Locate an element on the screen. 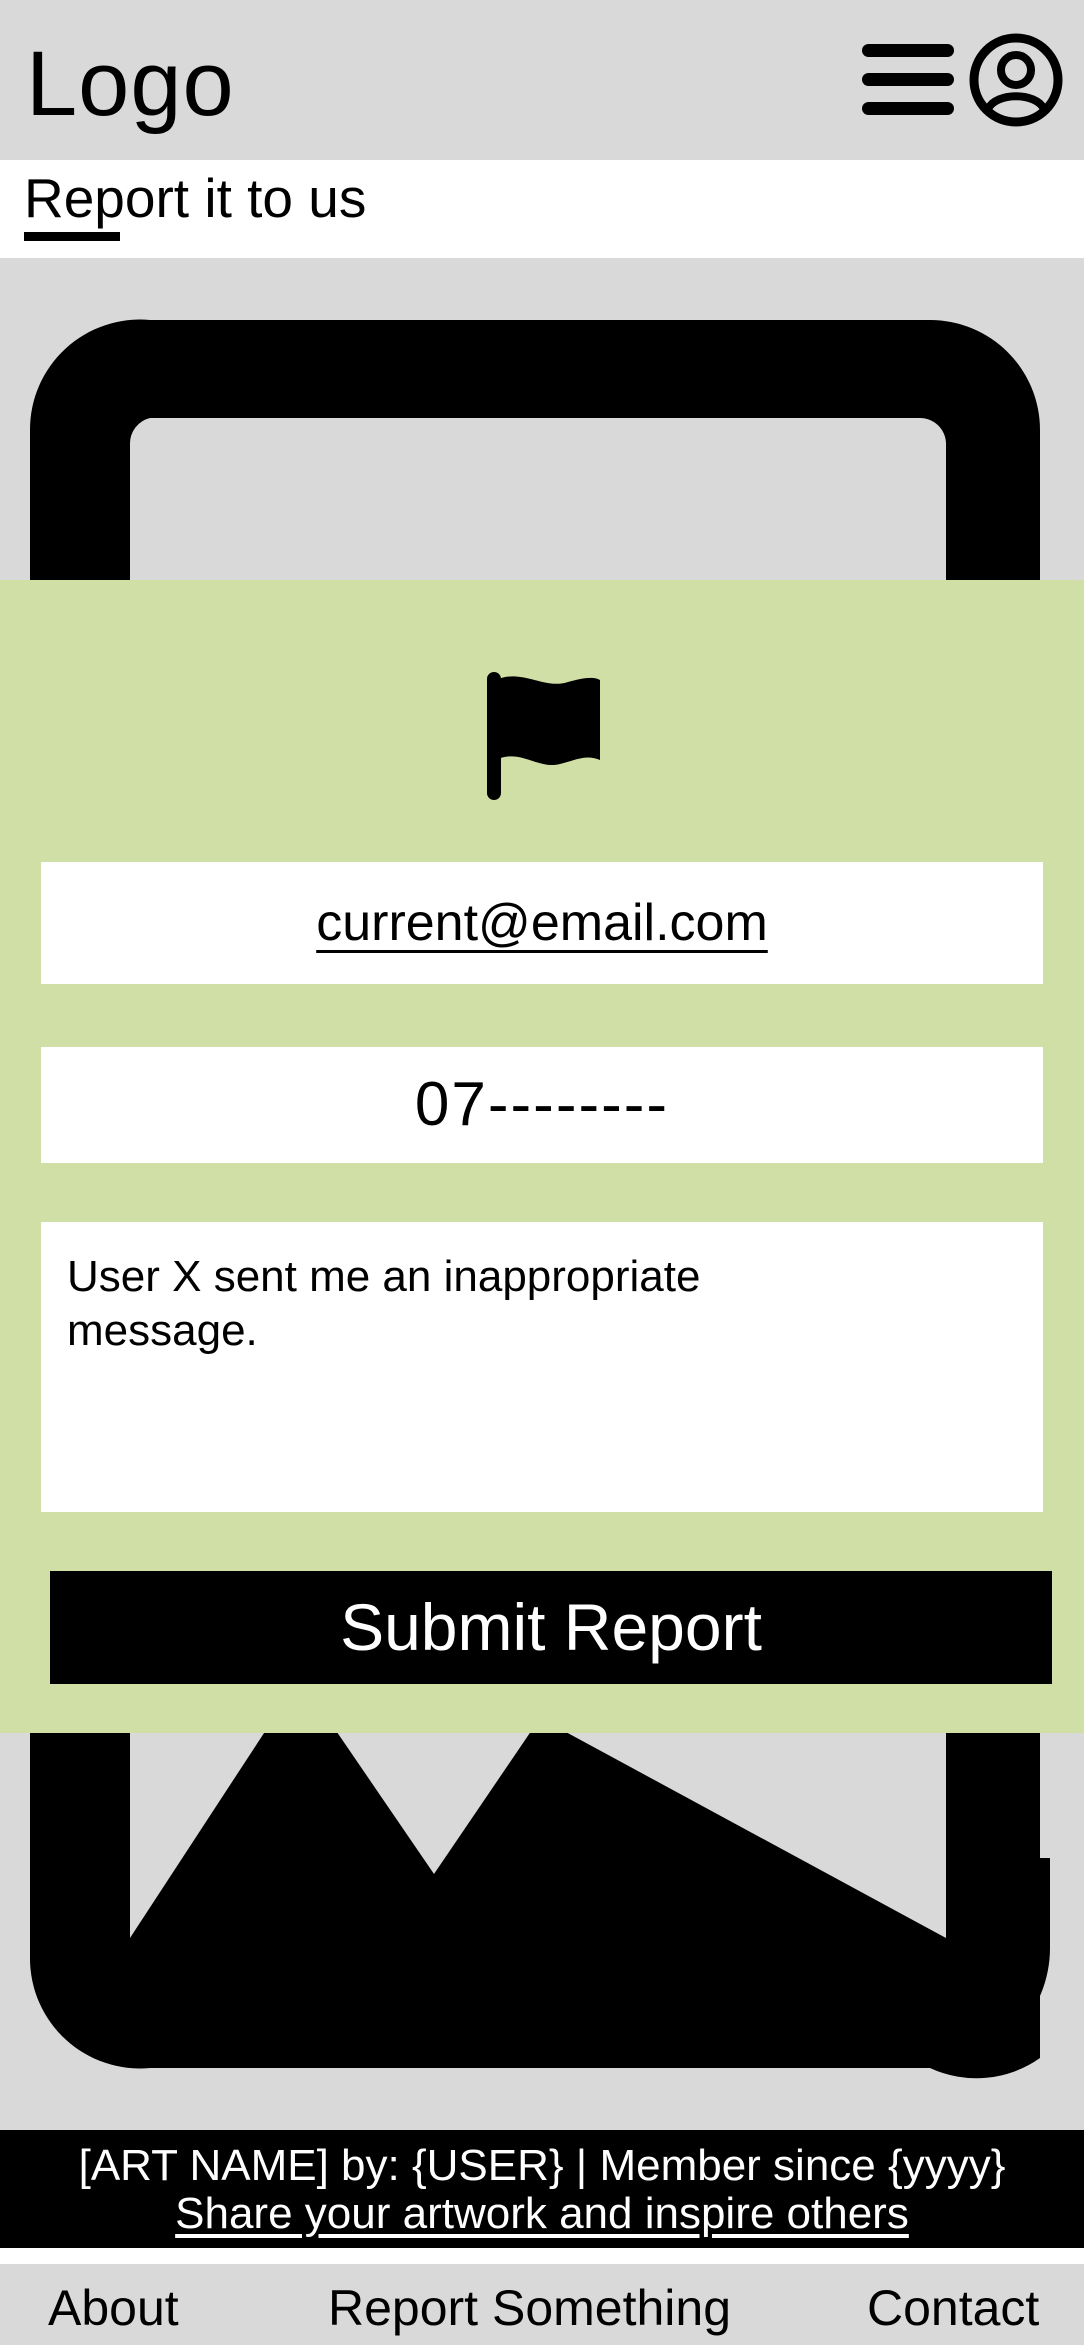 This screenshot has height=2345, width=1084. user-account-icon is located at coordinates (1016, 80).